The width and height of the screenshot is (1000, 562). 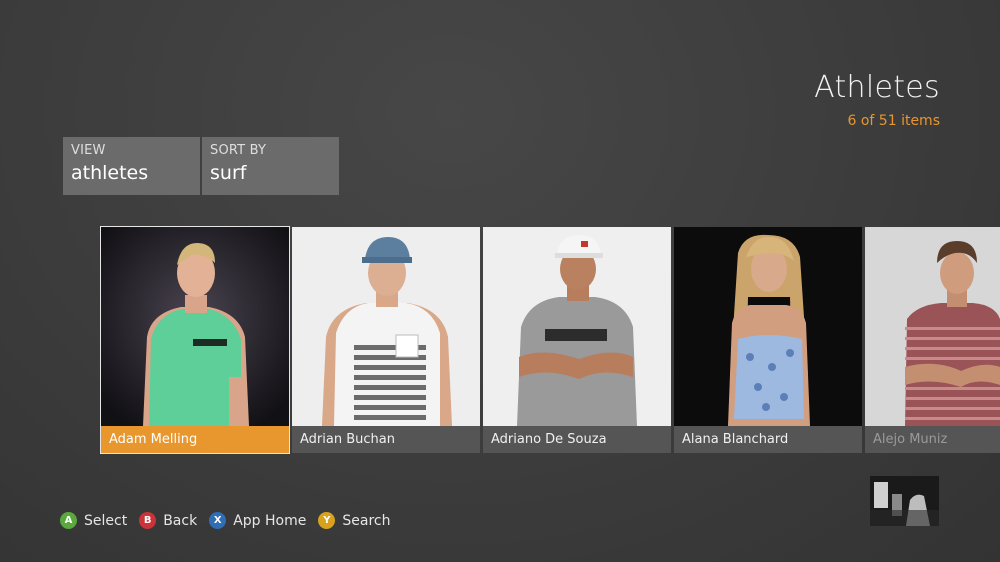 I want to click on athlete-tile-adrian-buchan: Adrian Buchan, so click(x=386, y=340).